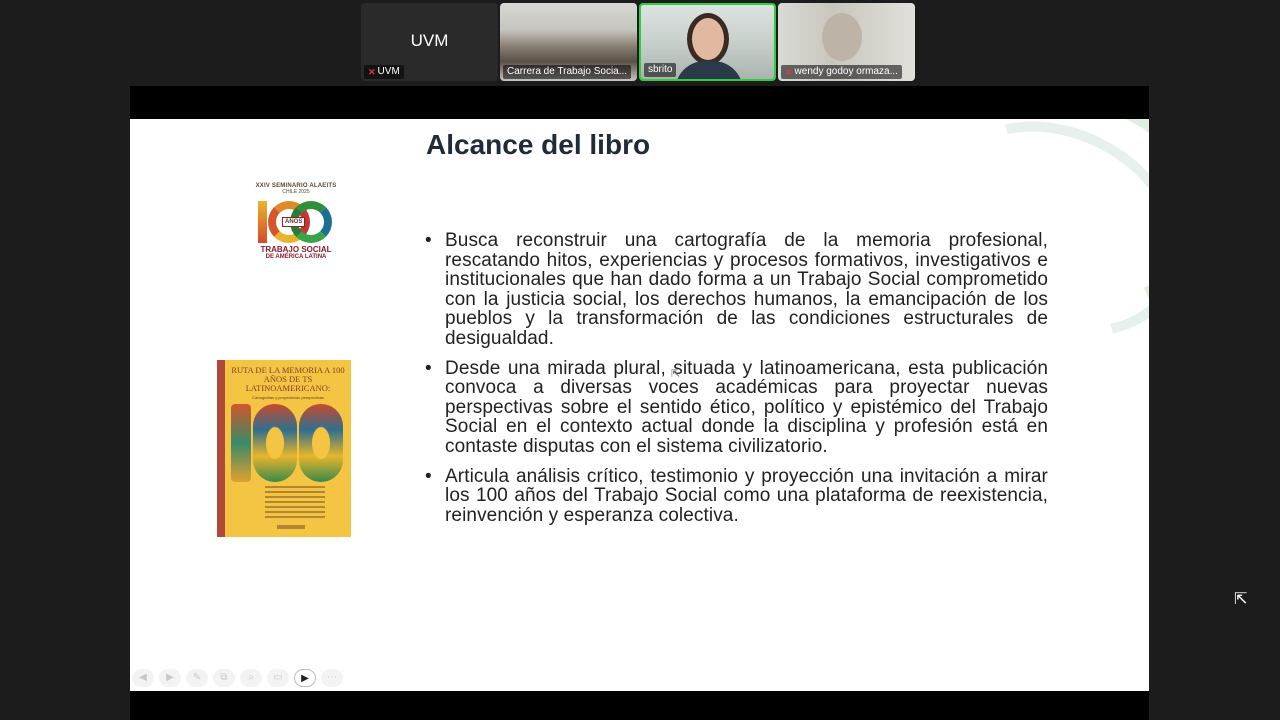 The height and width of the screenshot is (720, 1280). I want to click on logo-line2: DE AMÉRICA LATINA, so click(296, 257).